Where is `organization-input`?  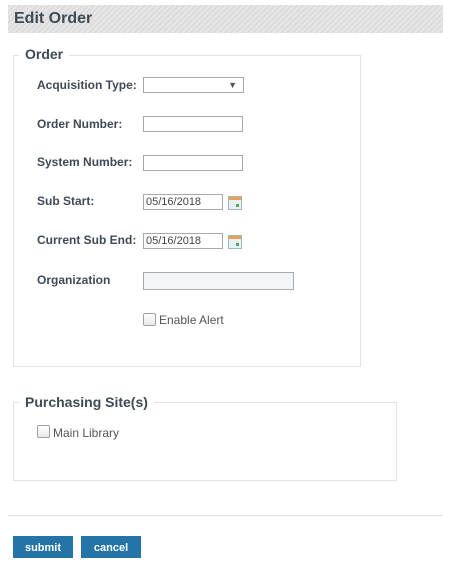
organization-input is located at coordinates (218, 281).